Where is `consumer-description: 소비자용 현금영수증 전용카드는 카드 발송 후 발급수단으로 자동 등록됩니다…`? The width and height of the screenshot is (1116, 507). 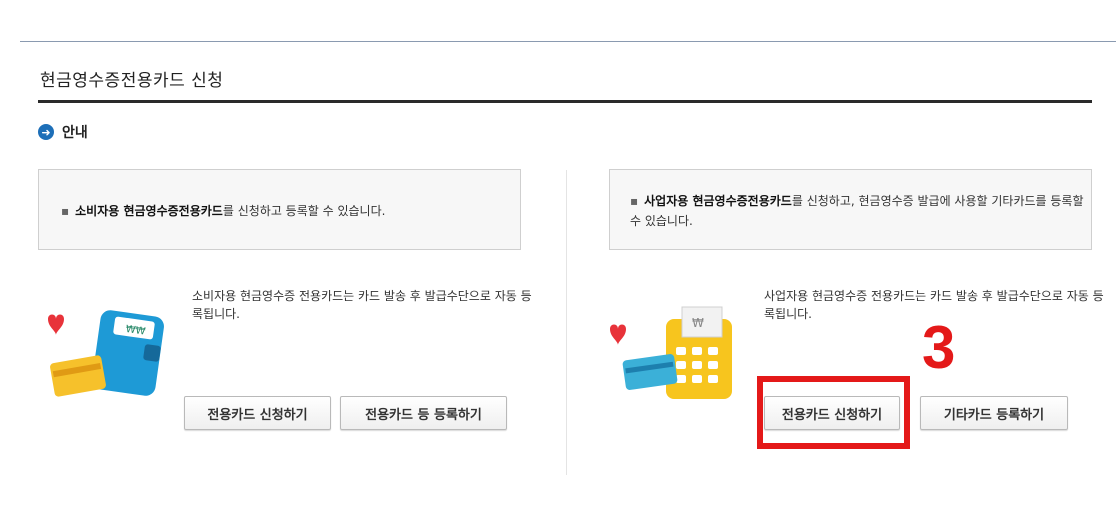 consumer-description: 소비자용 현금영수증 전용카드는 카드 발송 후 발급수단으로 자동 등록됩니다… is located at coordinates (362, 305).